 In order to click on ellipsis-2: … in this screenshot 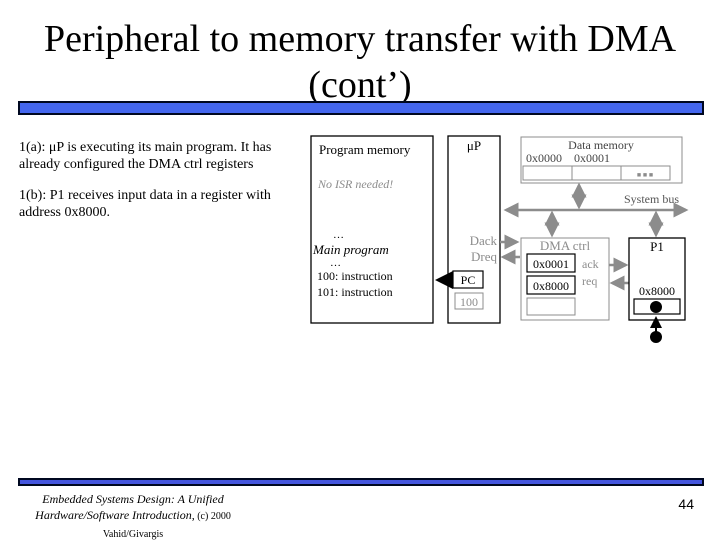, I will do `click(335, 263)`.